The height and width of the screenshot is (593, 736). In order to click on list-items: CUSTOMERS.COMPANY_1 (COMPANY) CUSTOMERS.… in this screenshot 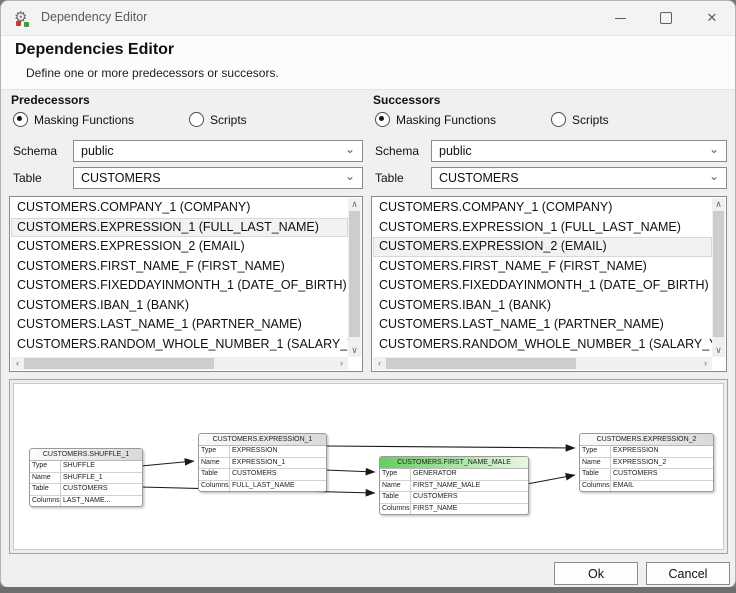, I will do `click(179, 277)`.